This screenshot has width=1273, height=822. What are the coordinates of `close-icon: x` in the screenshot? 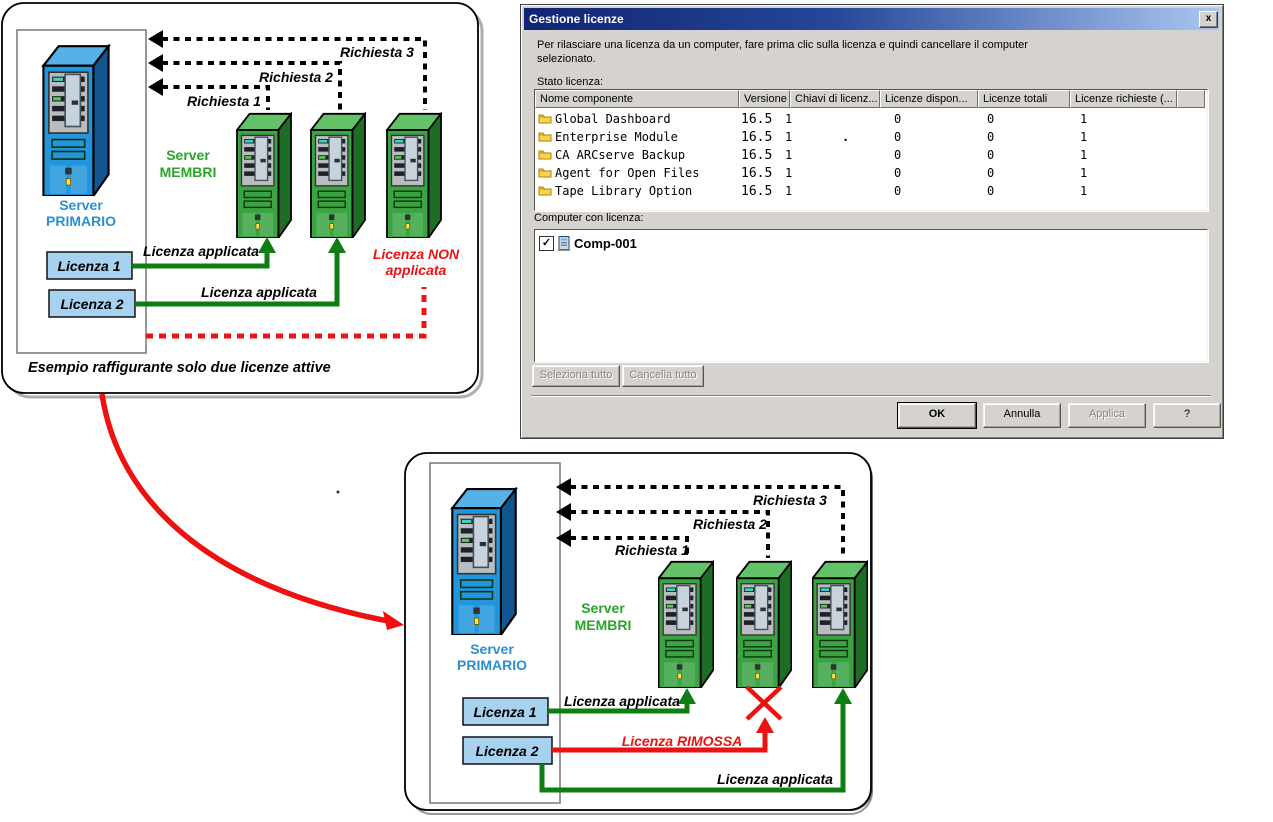 It's located at (1208, 19).